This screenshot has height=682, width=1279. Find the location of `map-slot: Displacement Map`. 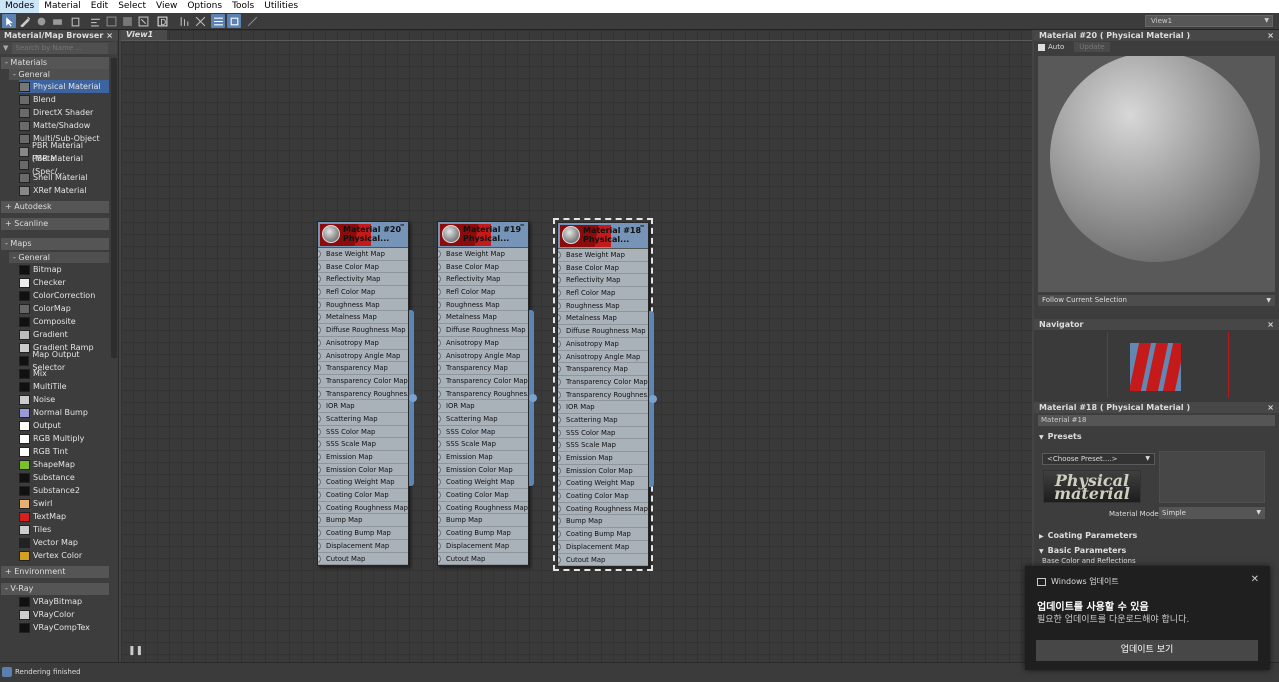

map-slot: Displacement Map is located at coordinates (603, 547).